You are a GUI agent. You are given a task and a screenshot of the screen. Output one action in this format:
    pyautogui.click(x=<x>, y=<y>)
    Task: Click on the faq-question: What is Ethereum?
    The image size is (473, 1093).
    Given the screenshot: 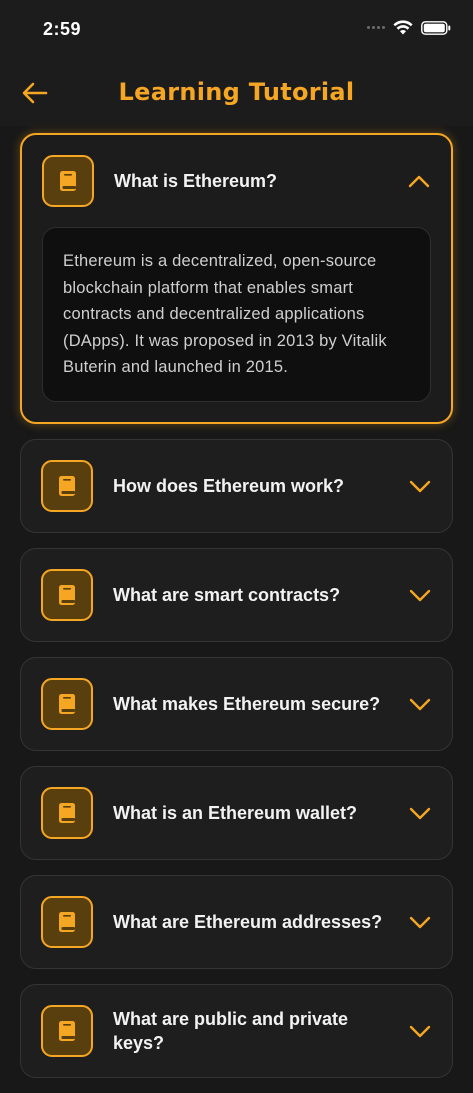 What is the action you would take?
    pyautogui.click(x=196, y=181)
    